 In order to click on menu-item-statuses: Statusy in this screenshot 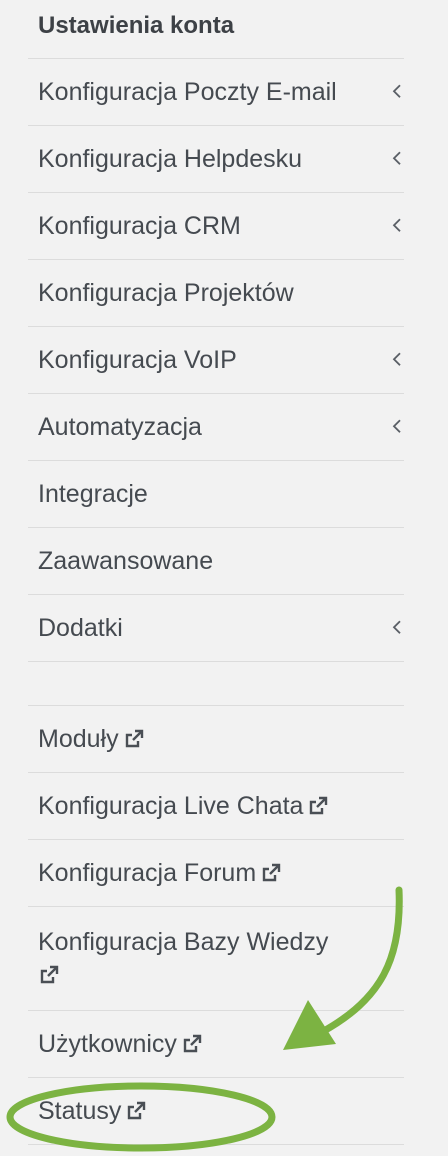, I will do `click(216, 1111)`.